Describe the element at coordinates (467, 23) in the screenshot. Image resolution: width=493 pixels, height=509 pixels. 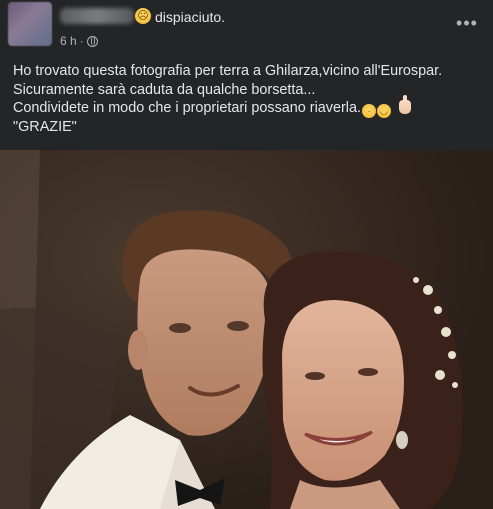
I see `more-horizontal-icon: •••` at that location.